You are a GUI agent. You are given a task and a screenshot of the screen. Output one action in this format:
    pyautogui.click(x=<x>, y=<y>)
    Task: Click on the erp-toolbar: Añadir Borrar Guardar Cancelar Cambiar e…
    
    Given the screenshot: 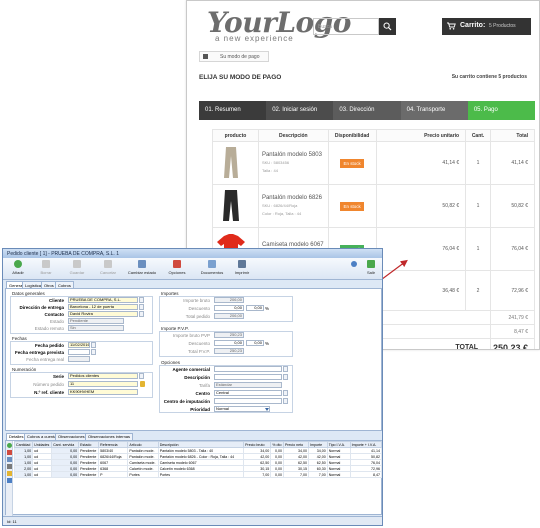 What is the action you would take?
    pyautogui.click(x=192, y=269)
    